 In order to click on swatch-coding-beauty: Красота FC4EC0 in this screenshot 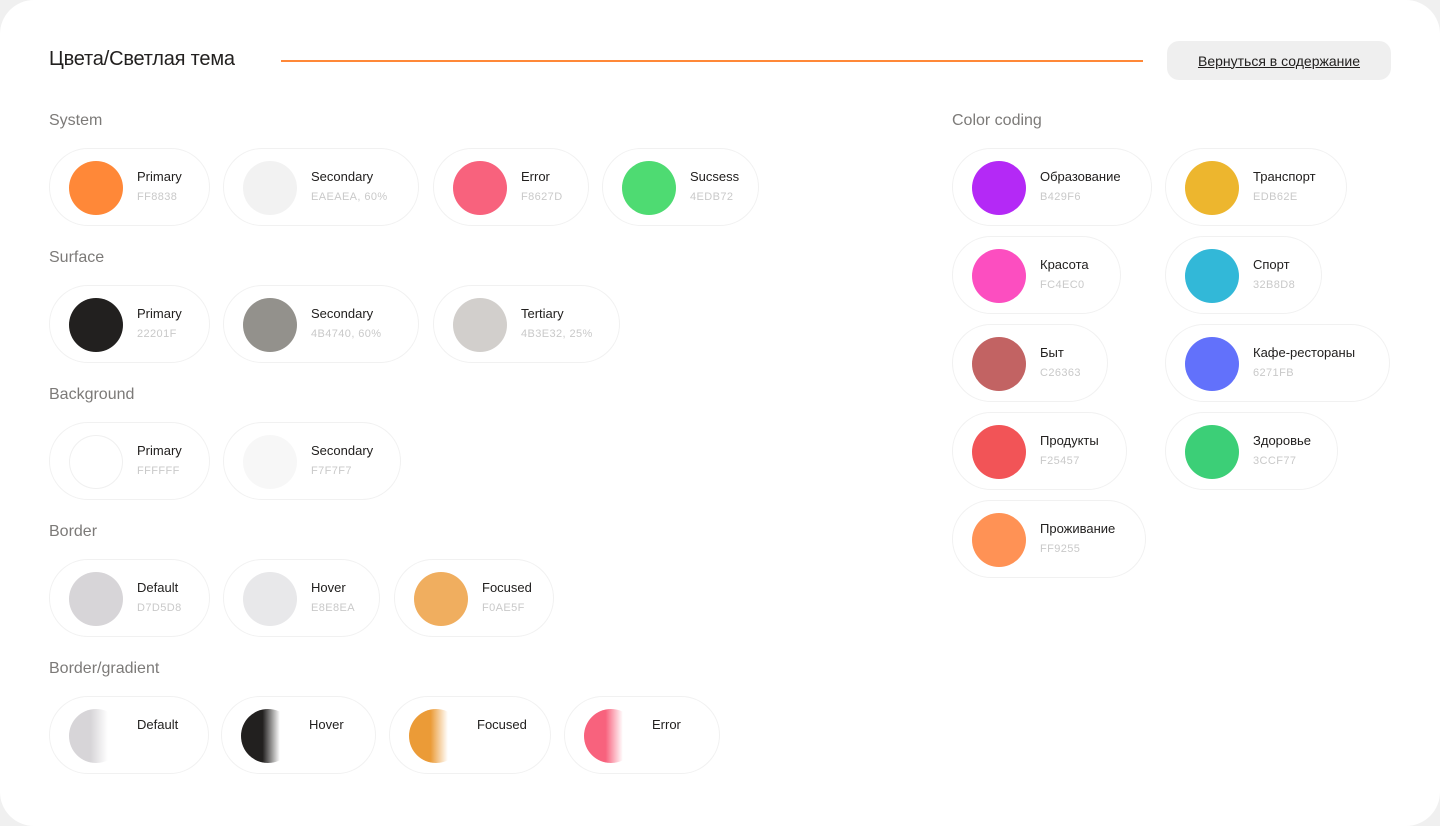, I will do `click(1036, 275)`.